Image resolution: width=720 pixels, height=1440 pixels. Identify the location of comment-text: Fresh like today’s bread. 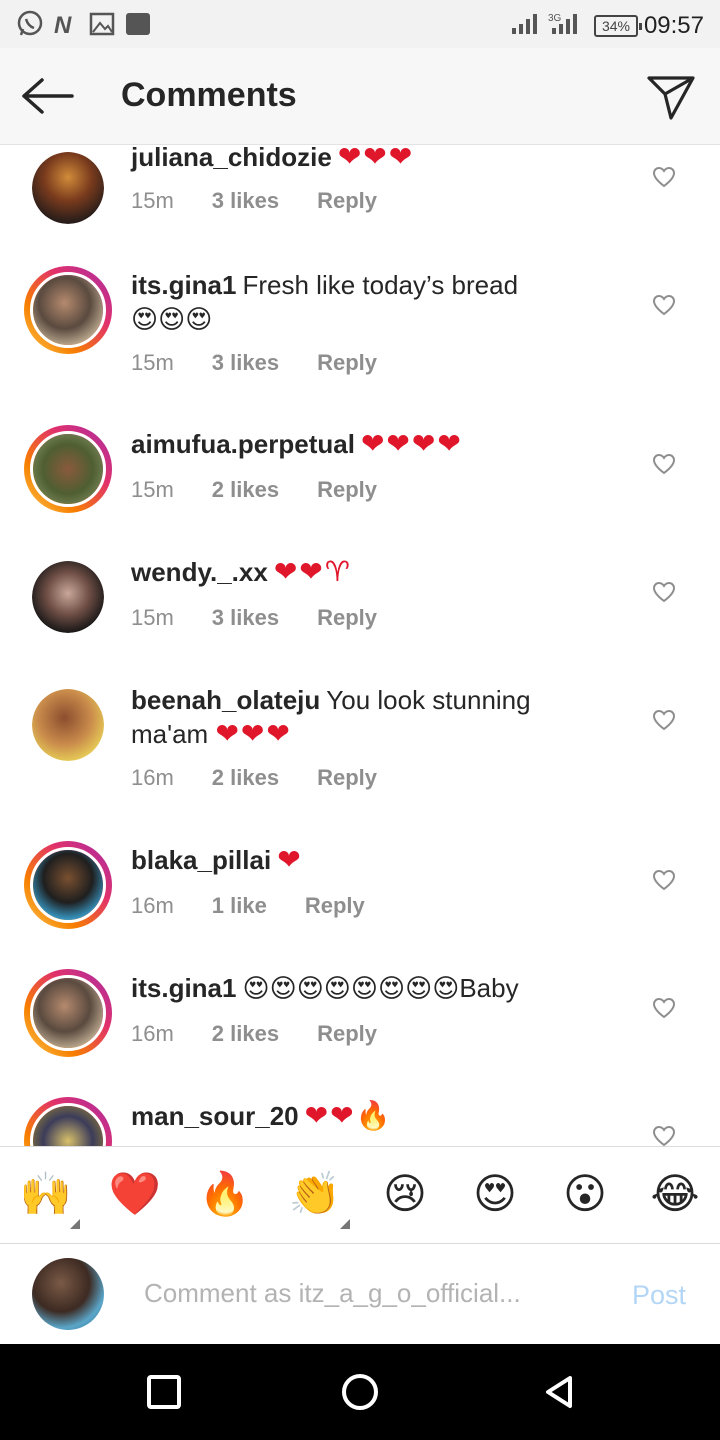
(380, 285).